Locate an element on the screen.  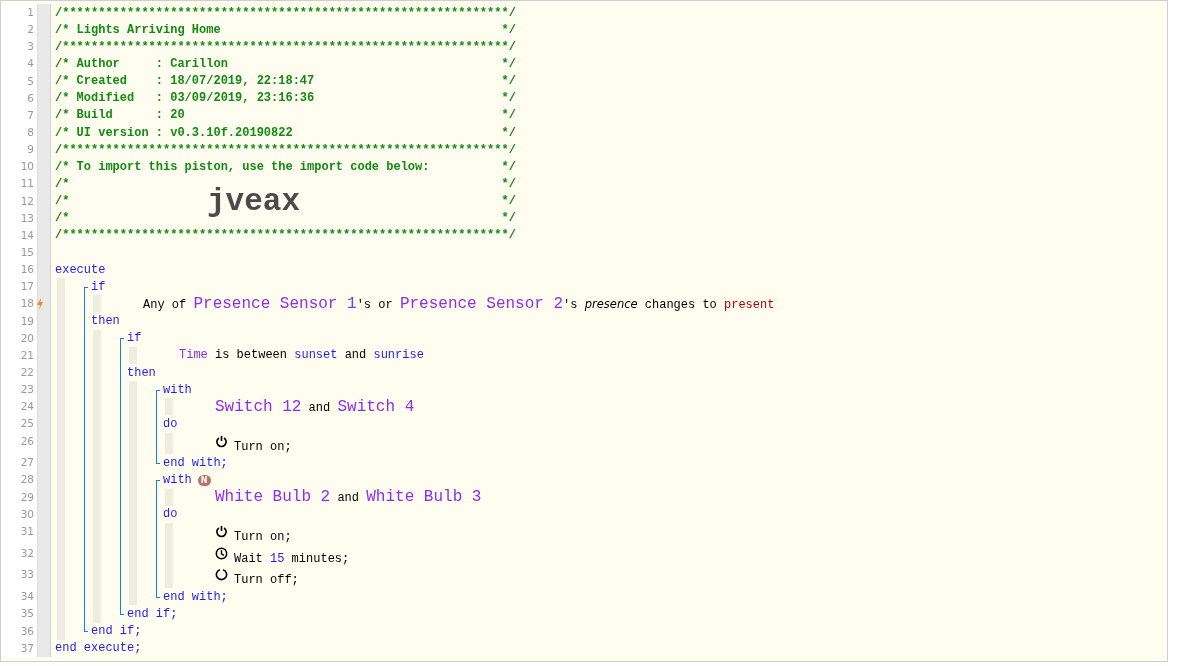
gutter-strip is located at coordinates (44, 13).